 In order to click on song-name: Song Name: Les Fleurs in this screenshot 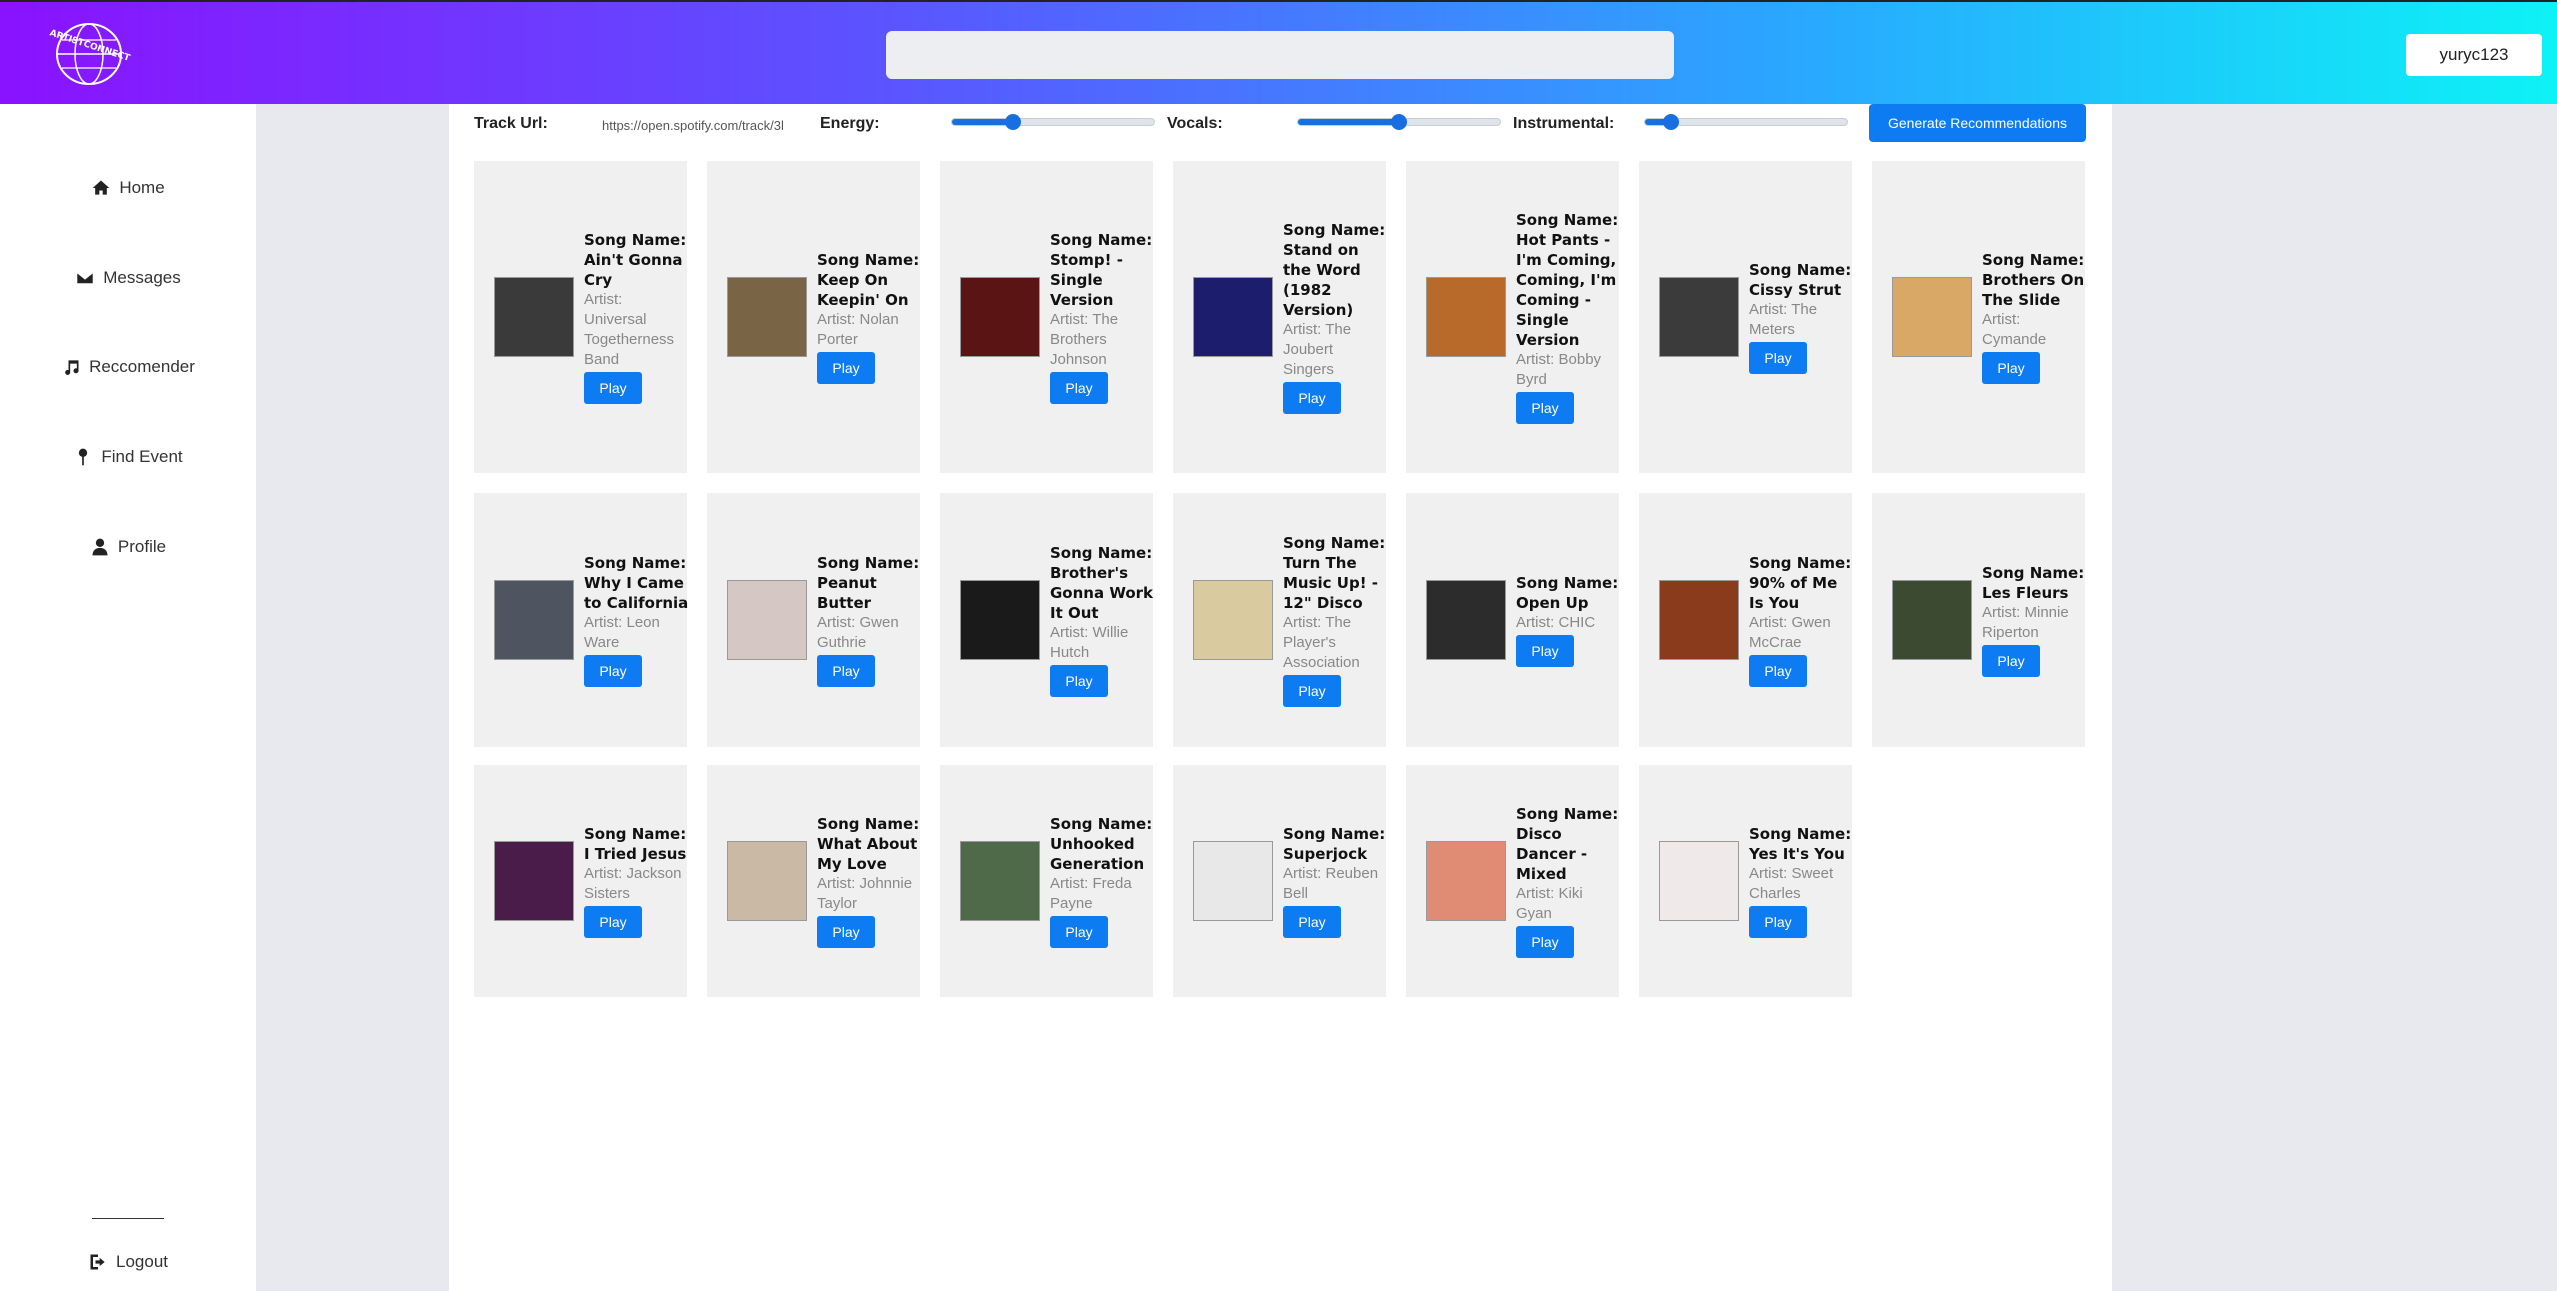, I will do `click(2033, 583)`.